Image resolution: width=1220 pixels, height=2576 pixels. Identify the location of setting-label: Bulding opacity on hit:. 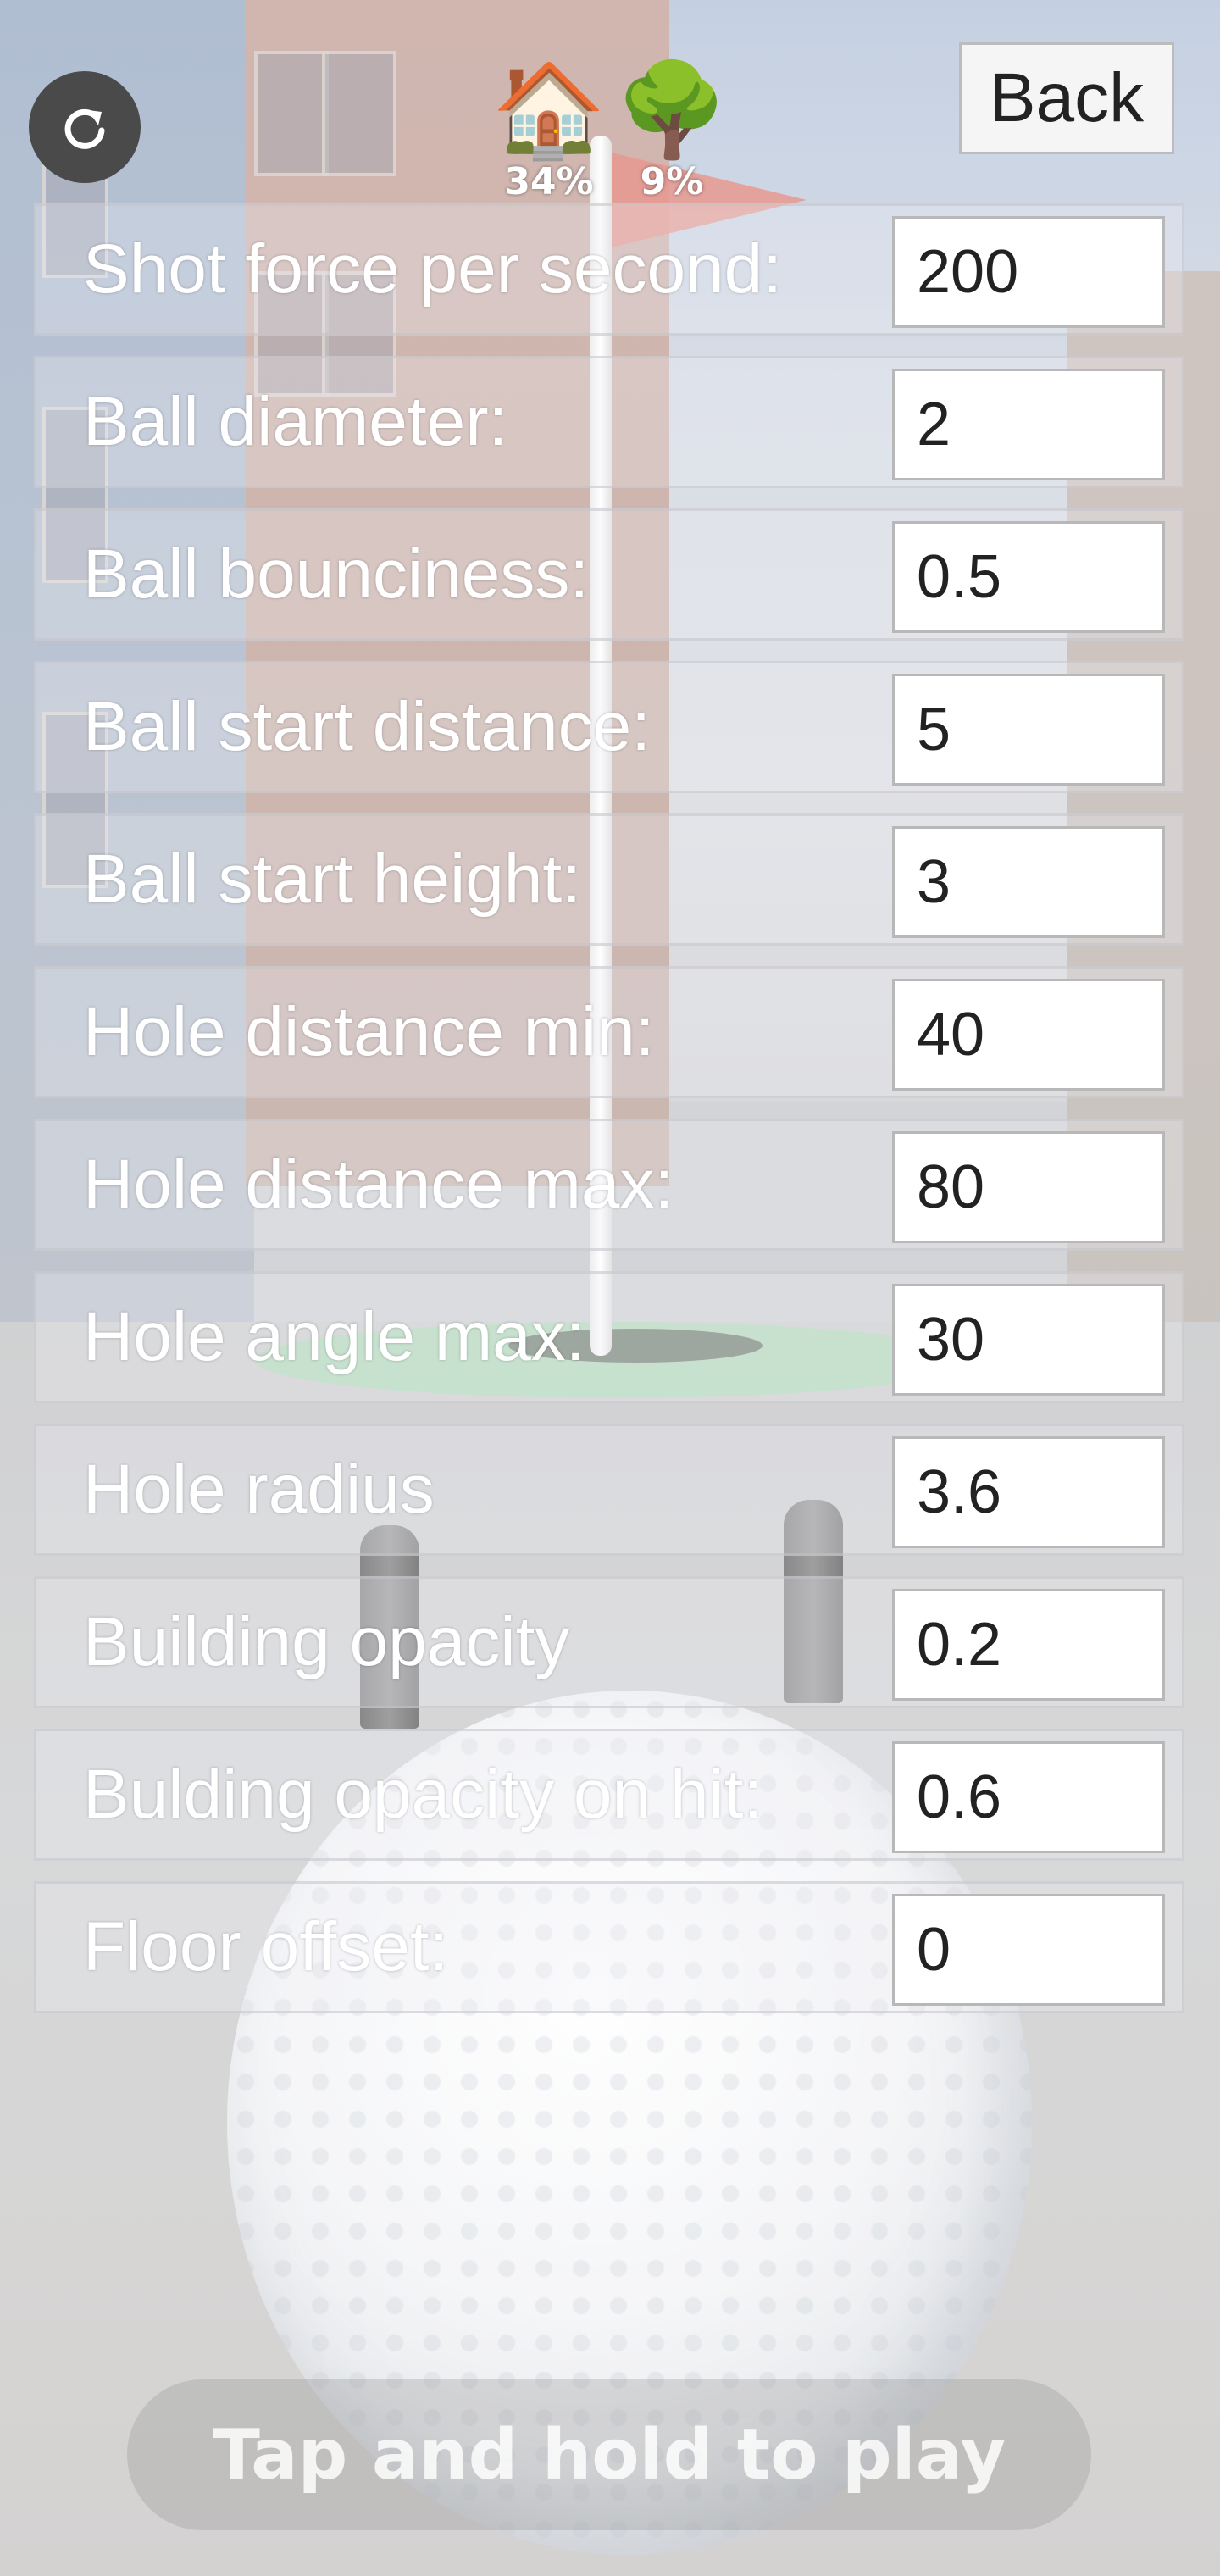
(423, 1794).